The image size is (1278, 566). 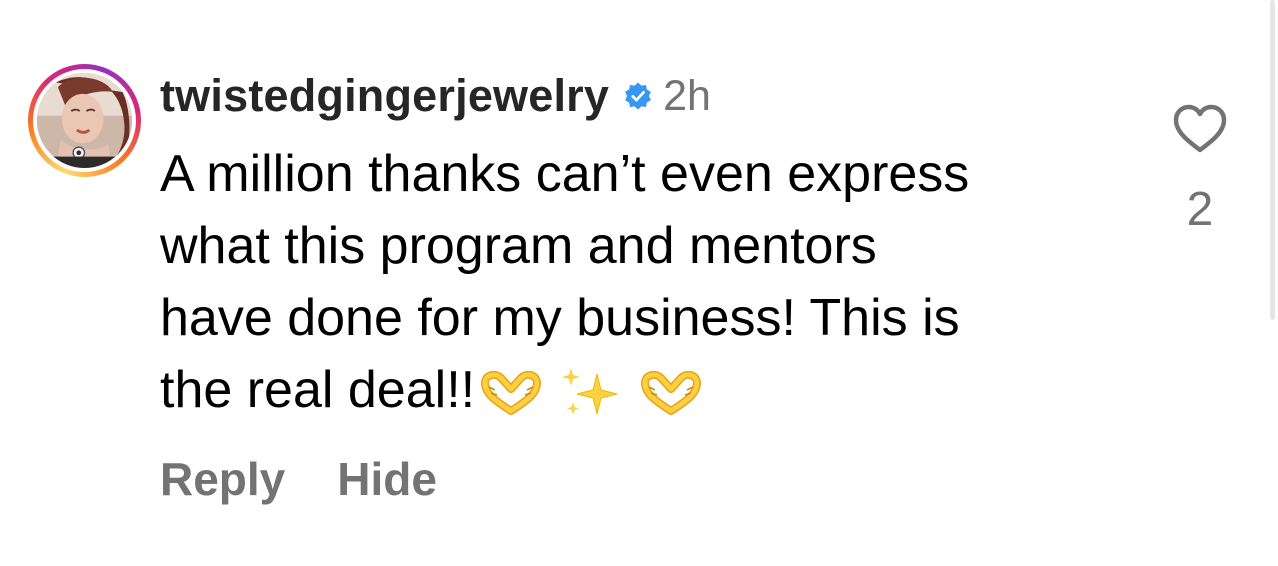 I want to click on comment-line-4-text: the real deal!!, so click(x=318, y=390).